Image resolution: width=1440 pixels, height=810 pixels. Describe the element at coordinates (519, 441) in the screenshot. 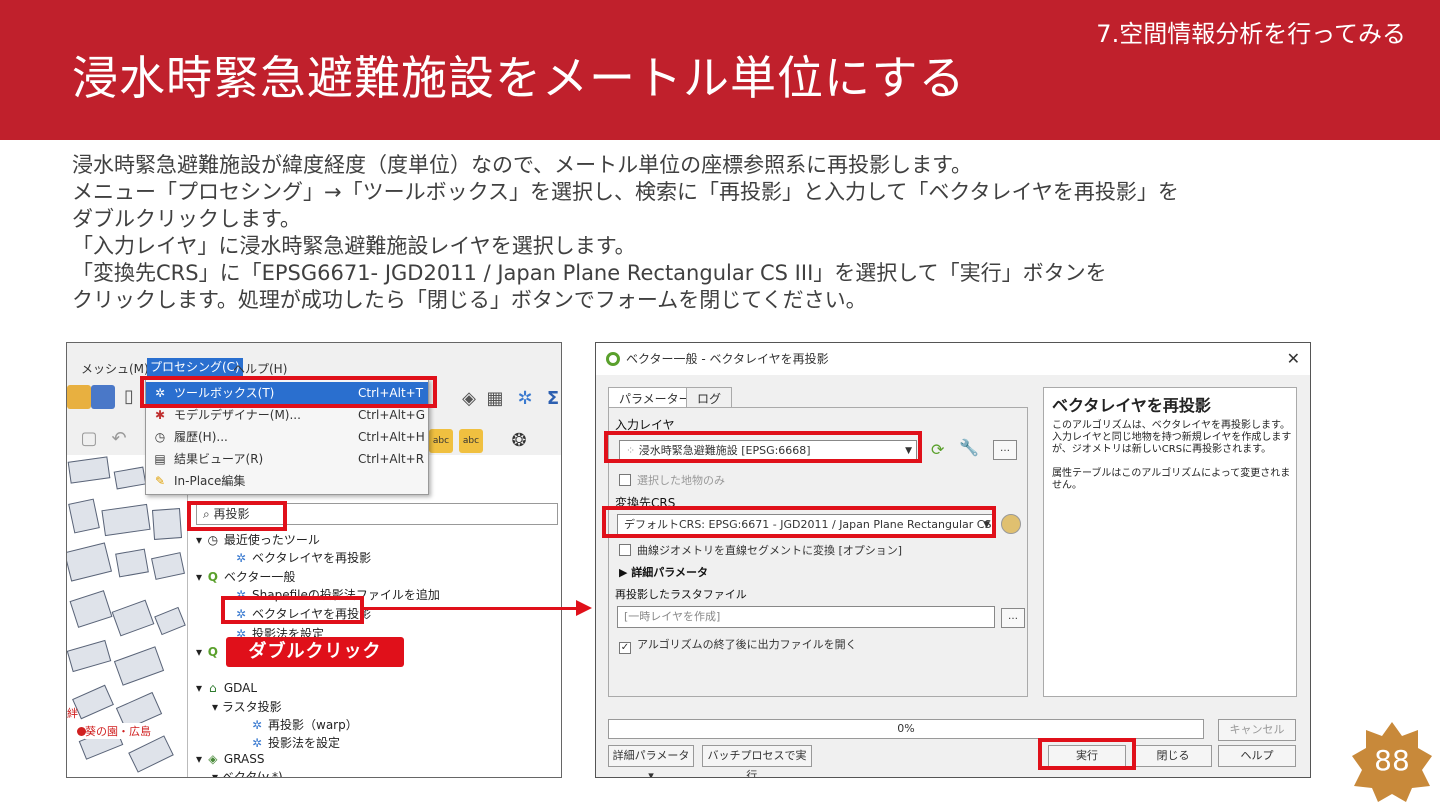

I see `plugin-icon: ❂` at that location.